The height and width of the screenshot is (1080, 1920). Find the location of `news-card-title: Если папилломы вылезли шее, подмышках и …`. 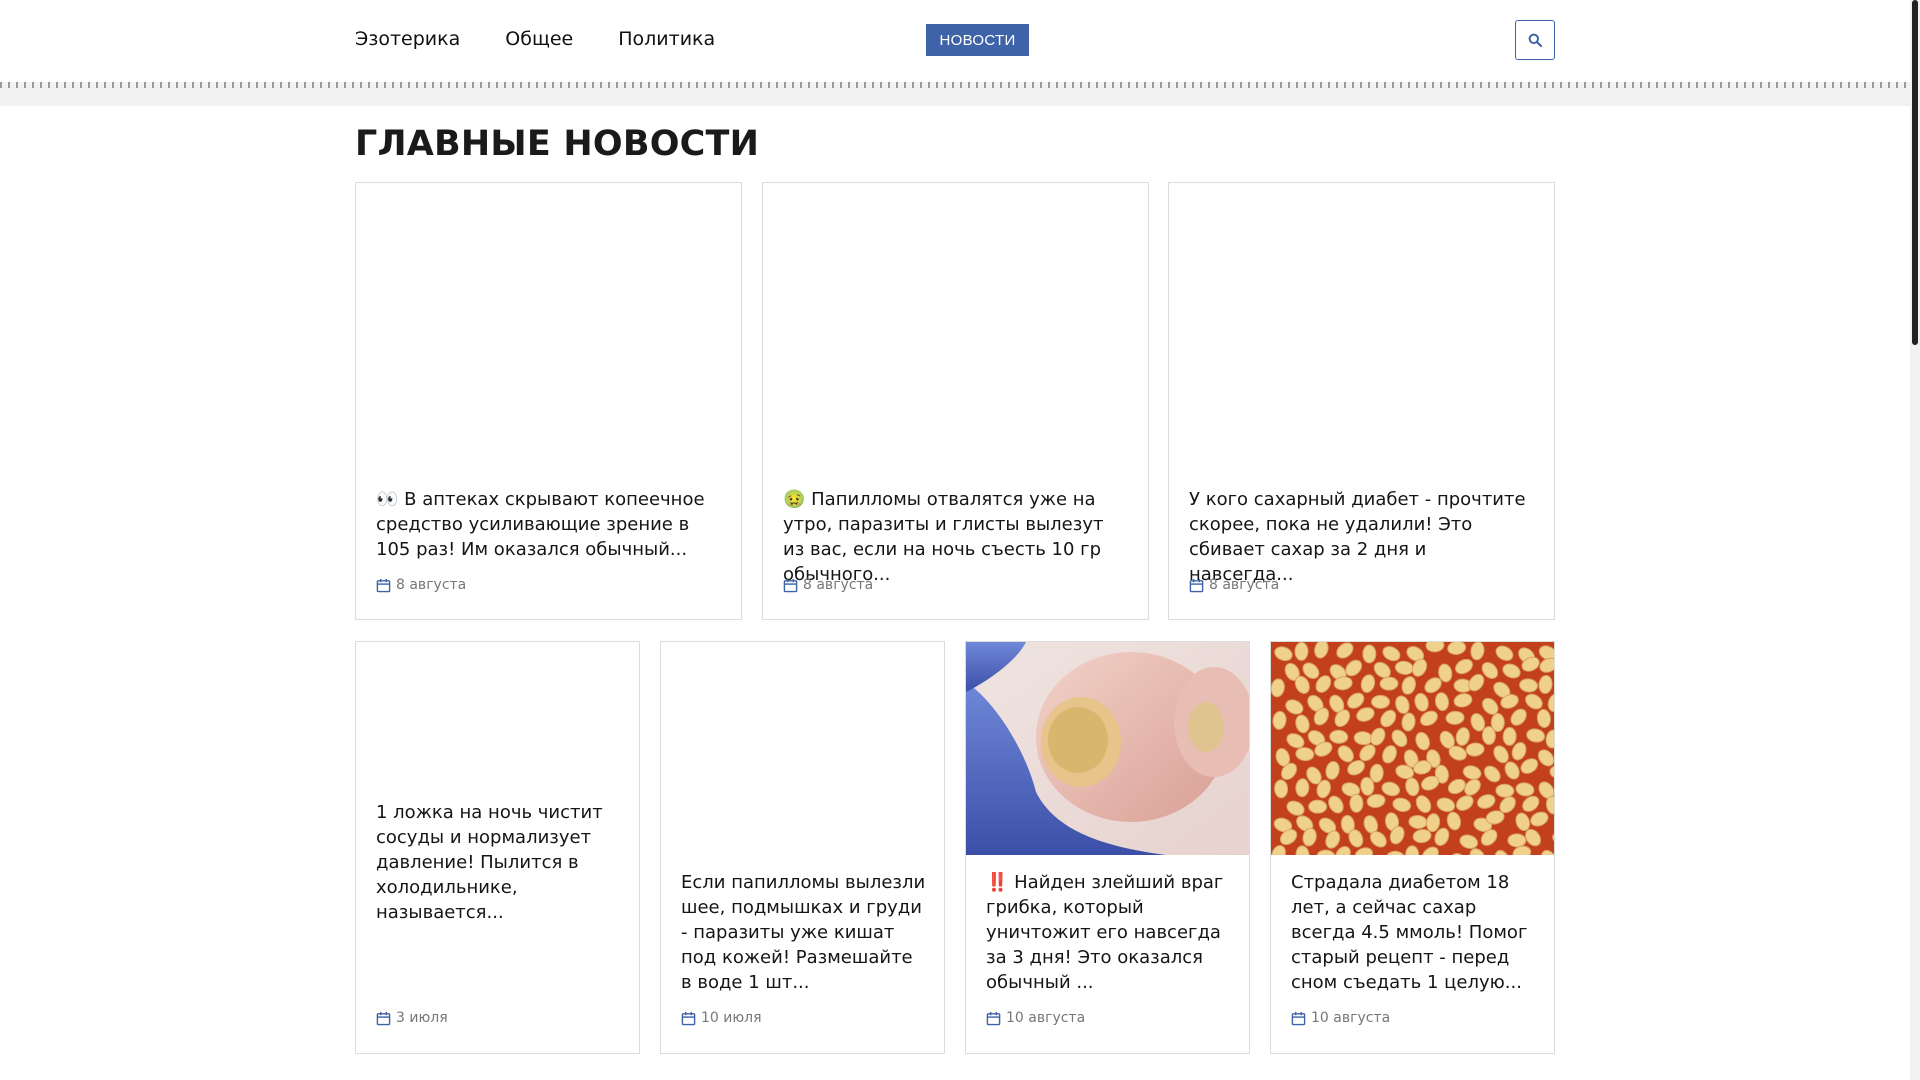

news-card-title: Если папилломы вылезли шее, подмышках и … is located at coordinates (803, 932).